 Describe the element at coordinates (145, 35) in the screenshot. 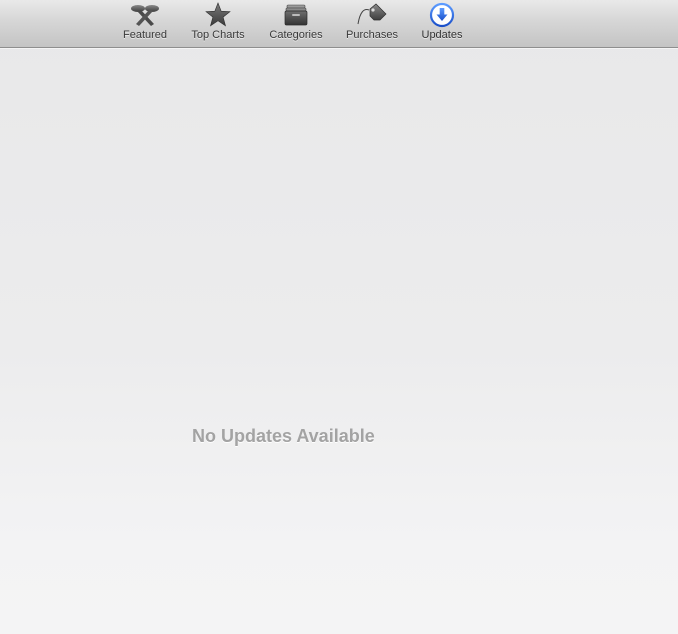

I see `tab-label: Featured` at that location.